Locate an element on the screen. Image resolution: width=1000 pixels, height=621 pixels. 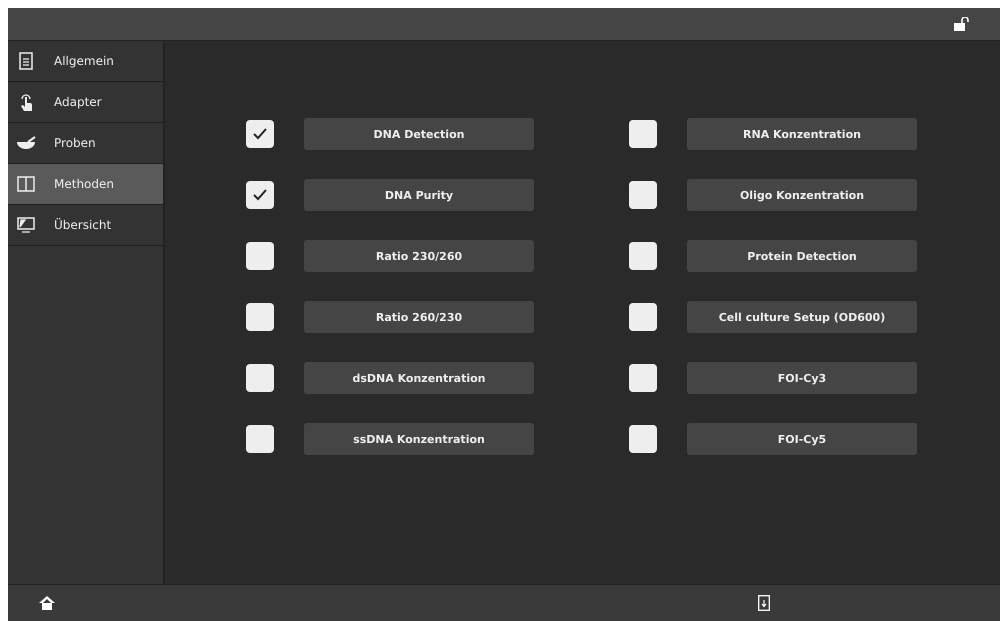
method-button: Protein Detection is located at coordinates (802, 256).